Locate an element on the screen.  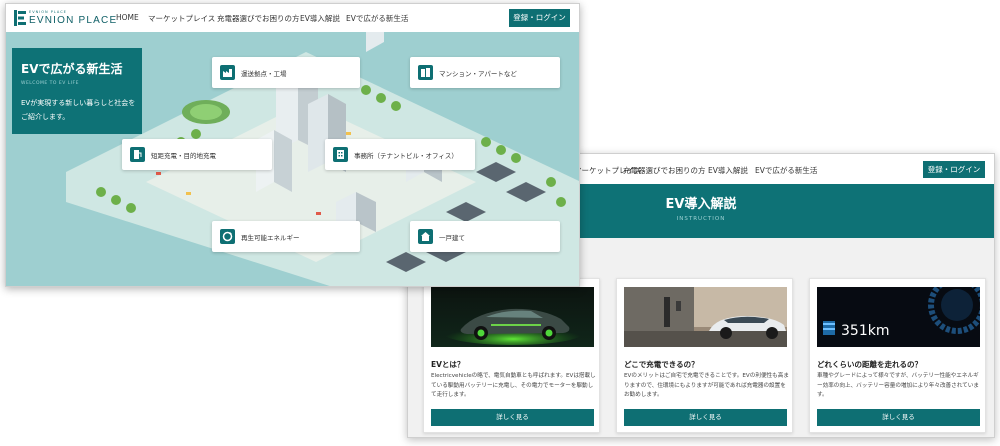
card-title: どこで充電できるの？ is located at coordinates (661, 364).